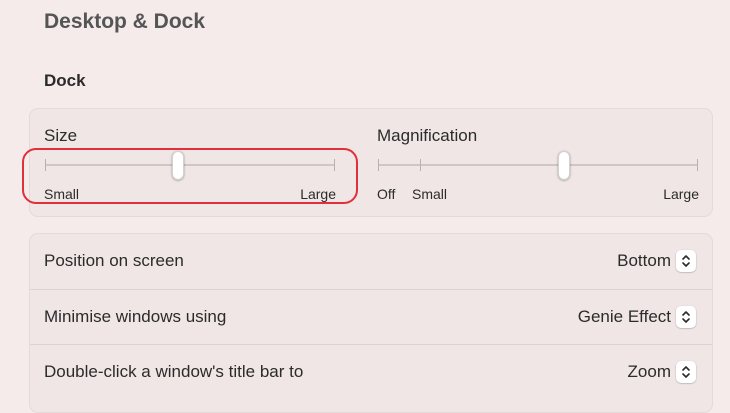 This screenshot has height=413, width=730. I want to click on option-label: Double-click a window's title bar to, so click(174, 371).